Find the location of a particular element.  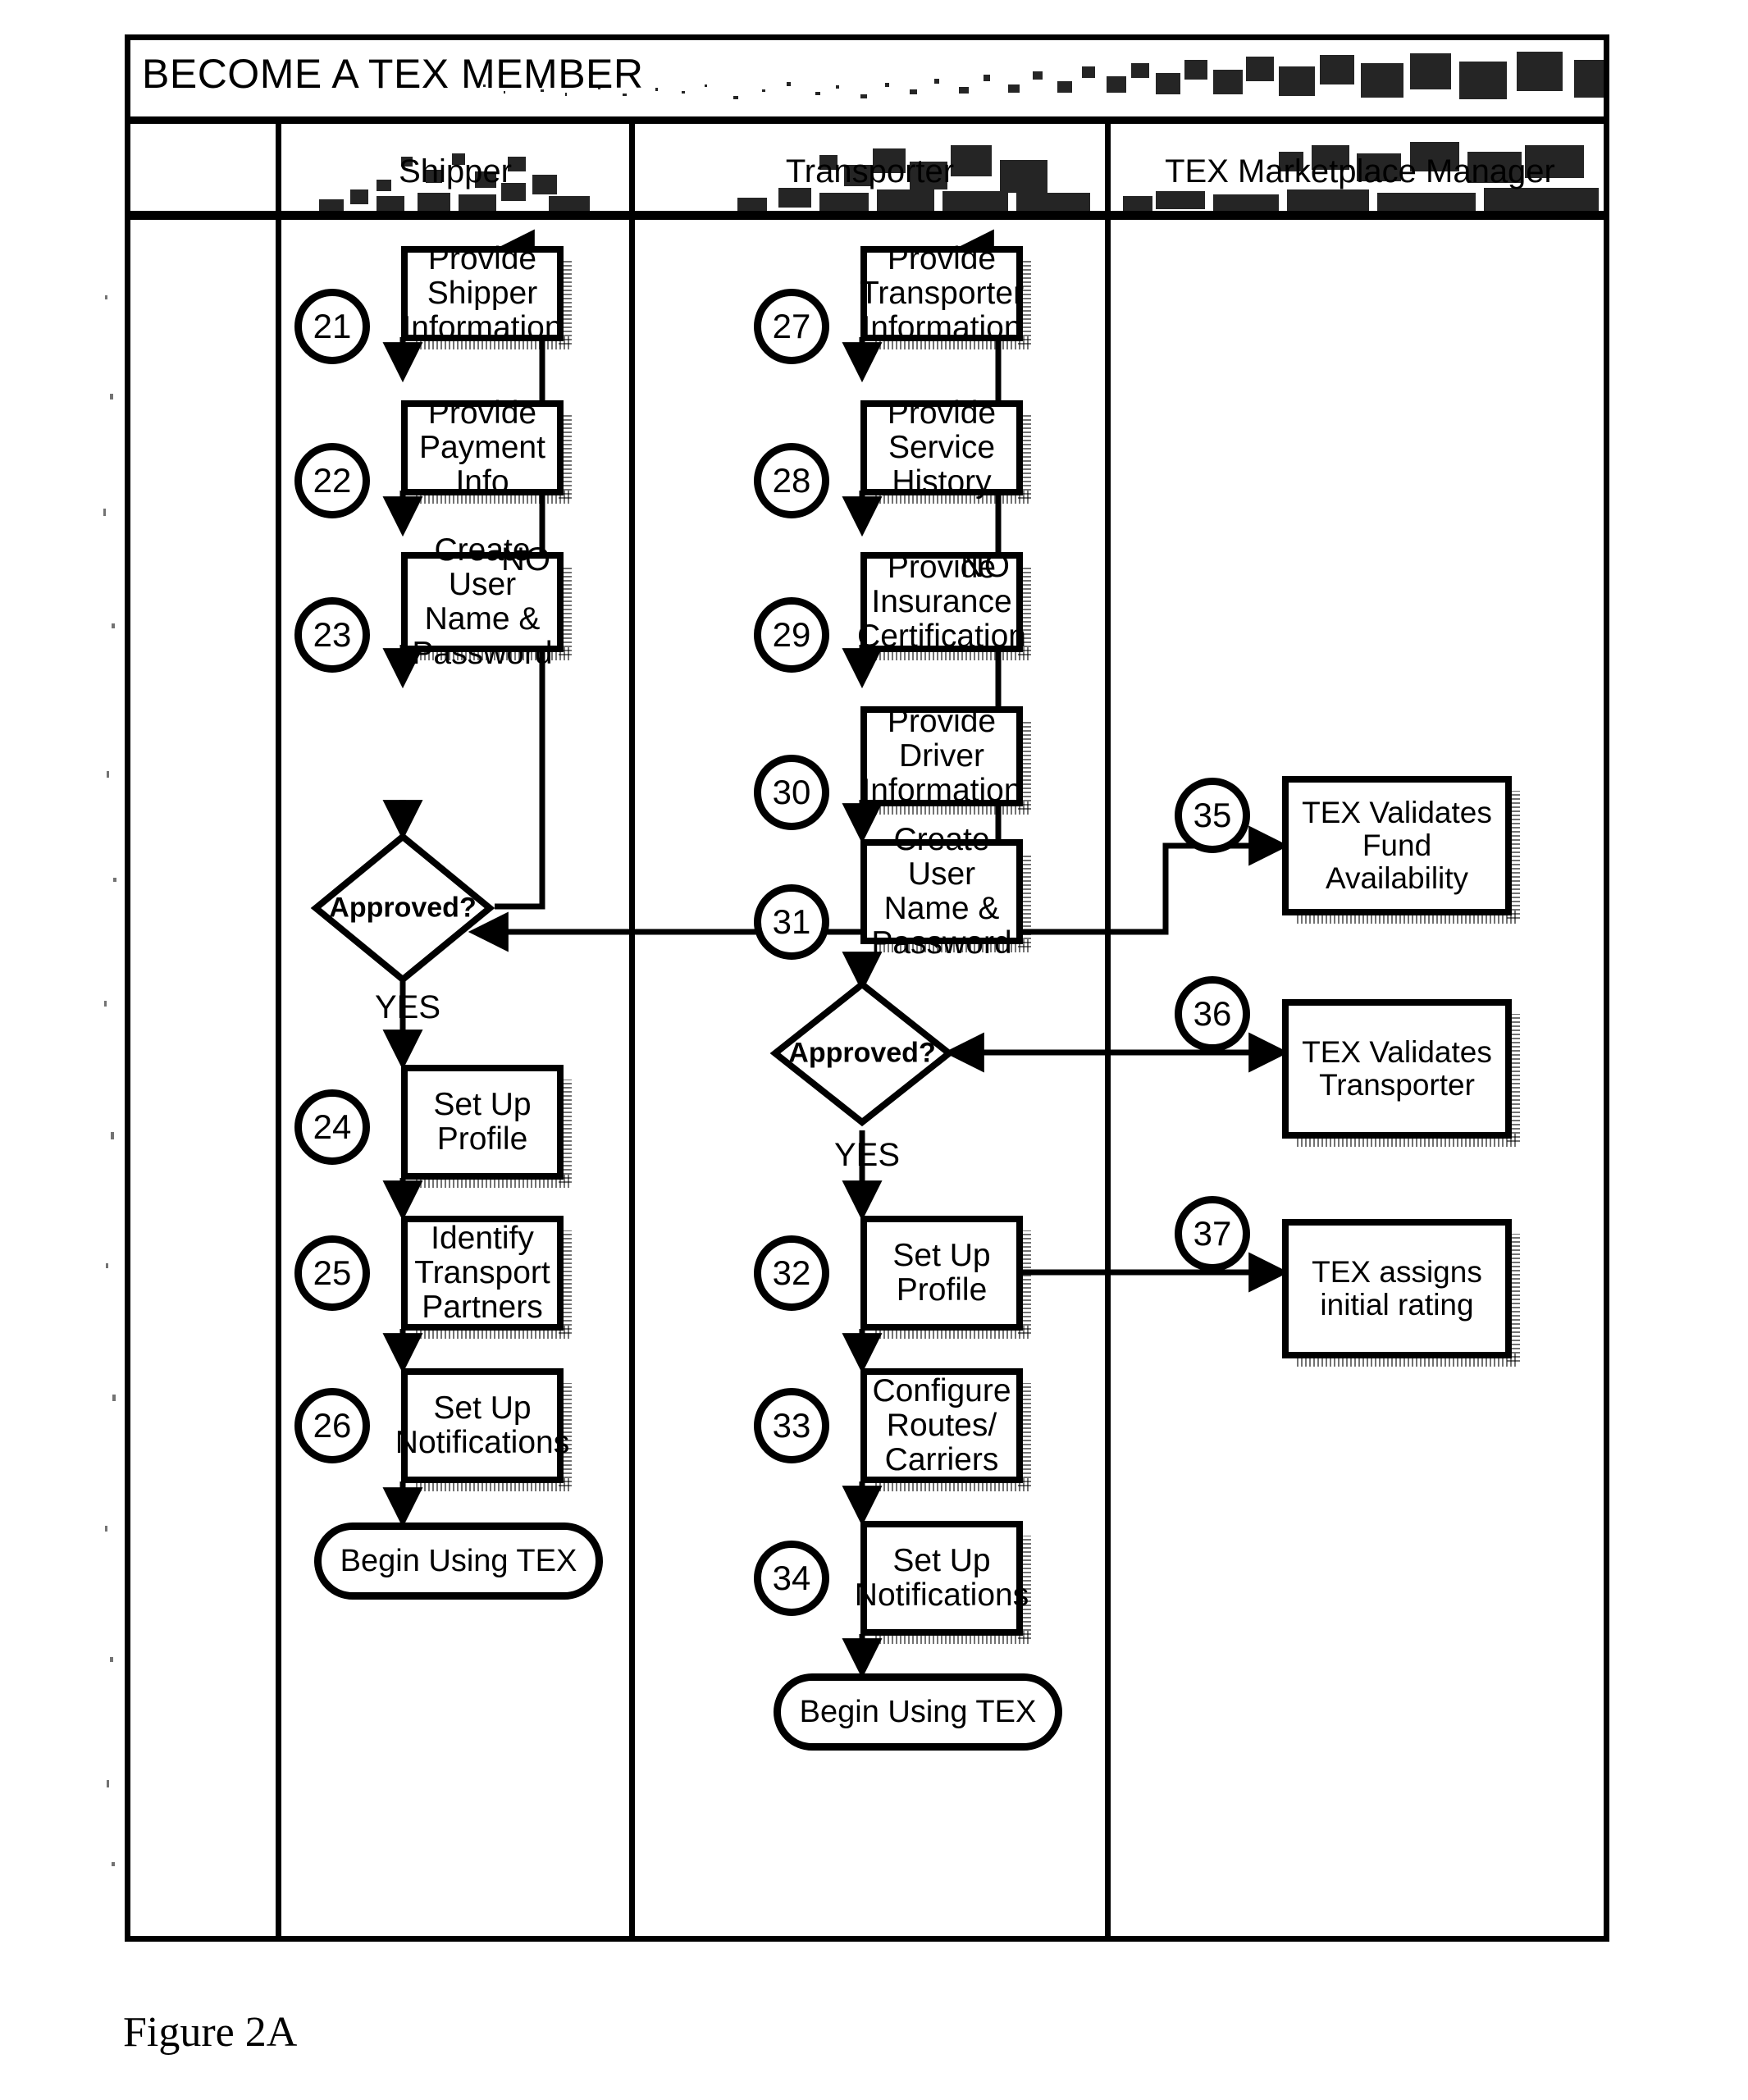

node-provide-transporter-information: Provide Transporter Information is located at coordinates (945, 295).